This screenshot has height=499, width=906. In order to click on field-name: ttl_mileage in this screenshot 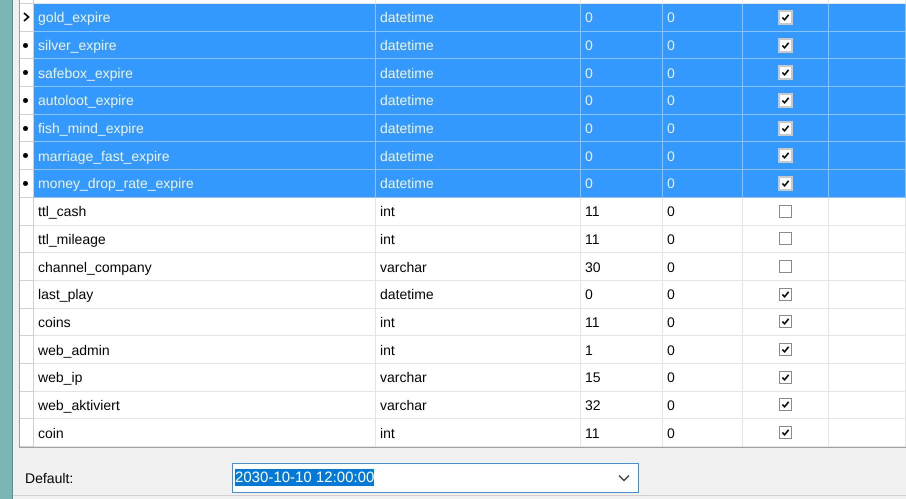, I will do `click(72, 238)`.